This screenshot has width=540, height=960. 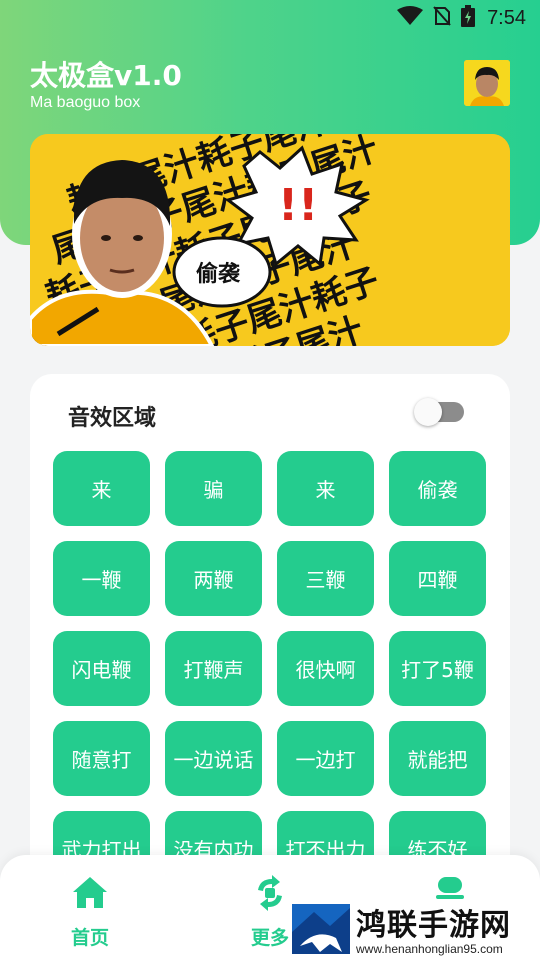 I want to click on sound-area-toggle, so click(x=439, y=412).